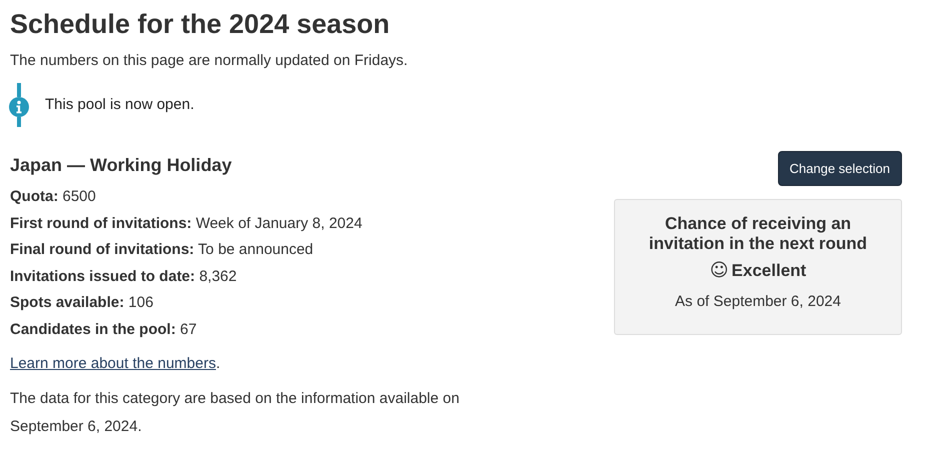 The image size is (932, 463). Describe the element at coordinates (200, 24) in the screenshot. I see `page-title: Schedule for the 2024 season` at that location.